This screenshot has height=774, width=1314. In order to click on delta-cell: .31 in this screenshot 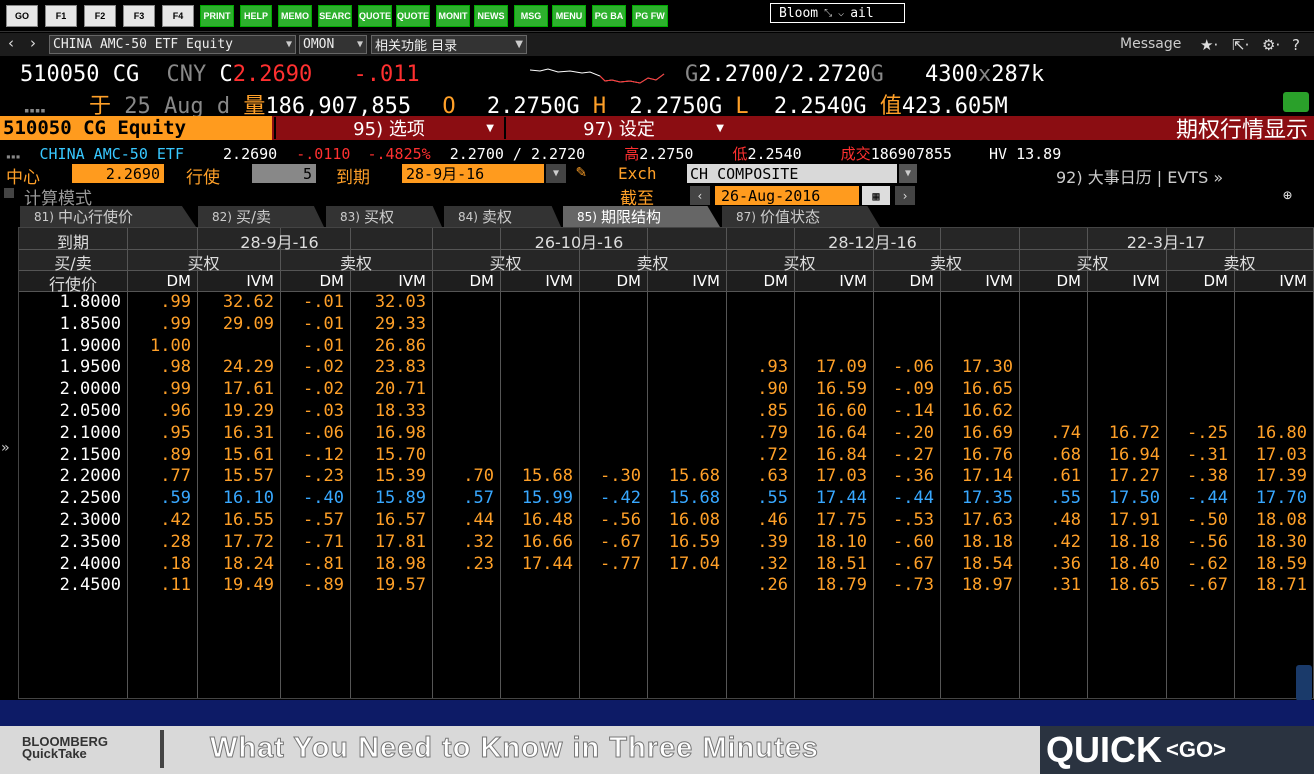, I will do `click(1065, 585)`.